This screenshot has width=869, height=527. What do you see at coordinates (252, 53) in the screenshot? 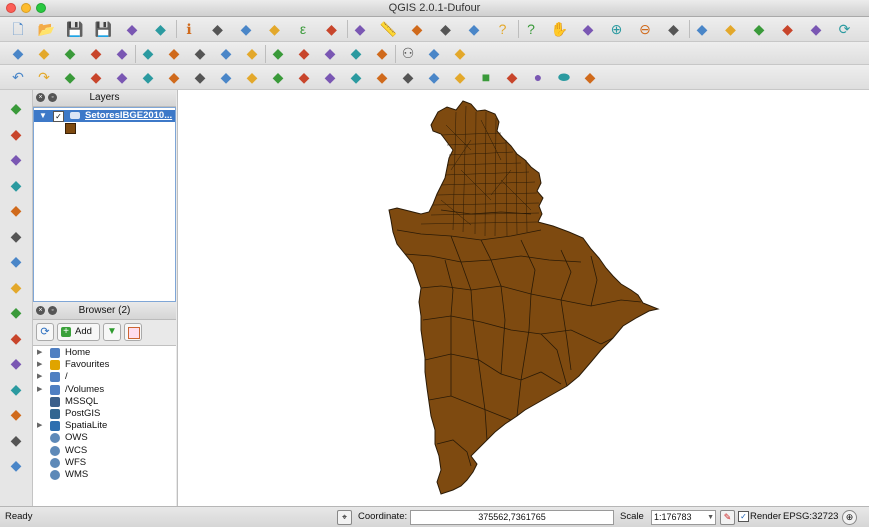
I see `label-abc-icon: ◆` at bounding box center [252, 53].